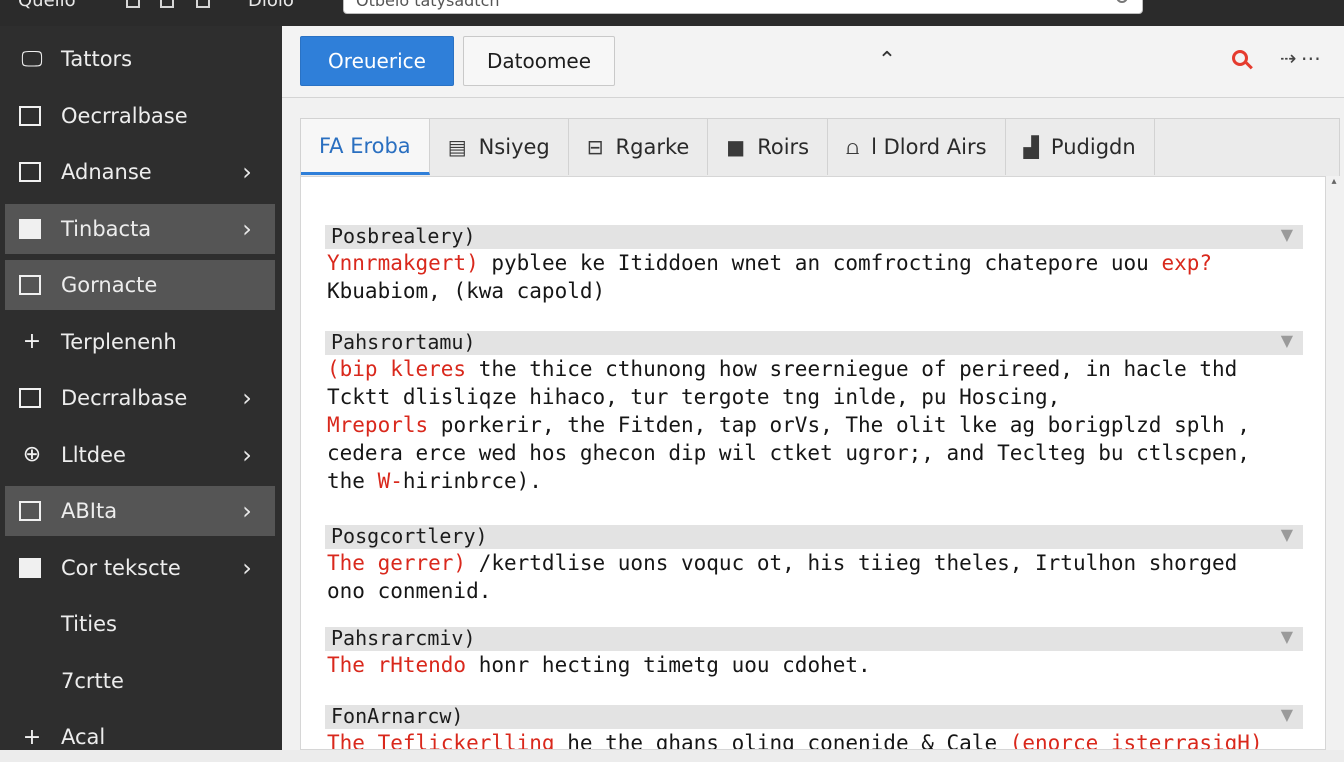 This screenshot has height=762, width=1344. Describe the element at coordinates (814, 638) in the screenshot. I see `section-header: Pahsrarcmiv) ▼` at that location.